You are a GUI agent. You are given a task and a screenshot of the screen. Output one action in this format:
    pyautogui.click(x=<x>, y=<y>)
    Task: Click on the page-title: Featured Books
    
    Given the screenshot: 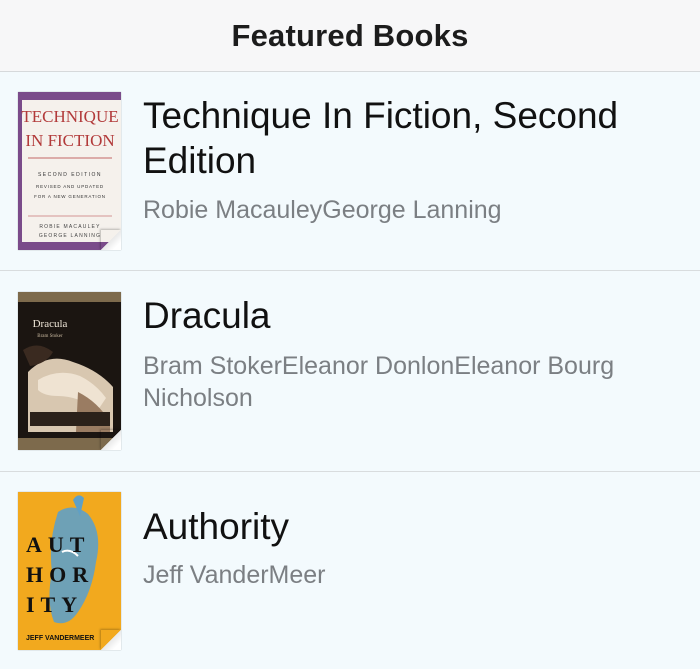 What is the action you would take?
    pyautogui.click(x=350, y=35)
    